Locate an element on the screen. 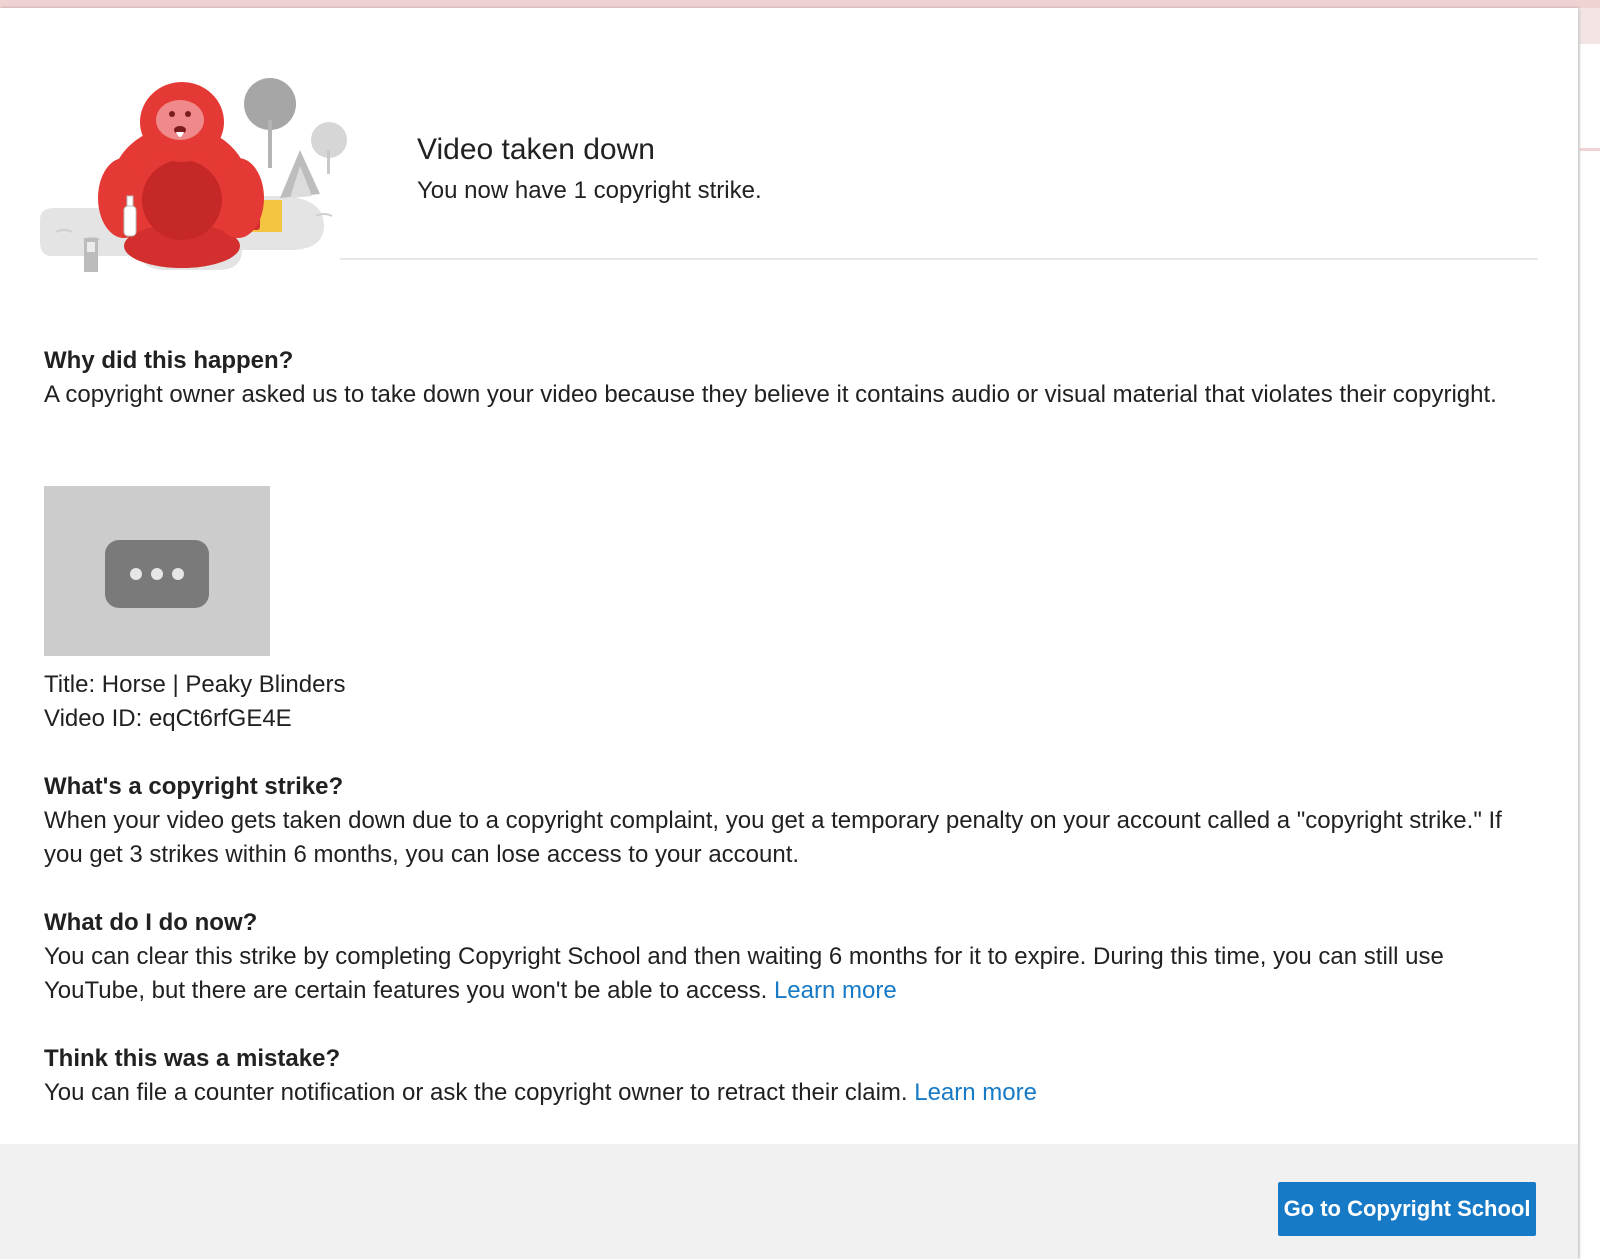  background-page-top-bar is located at coordinates (800, 4).